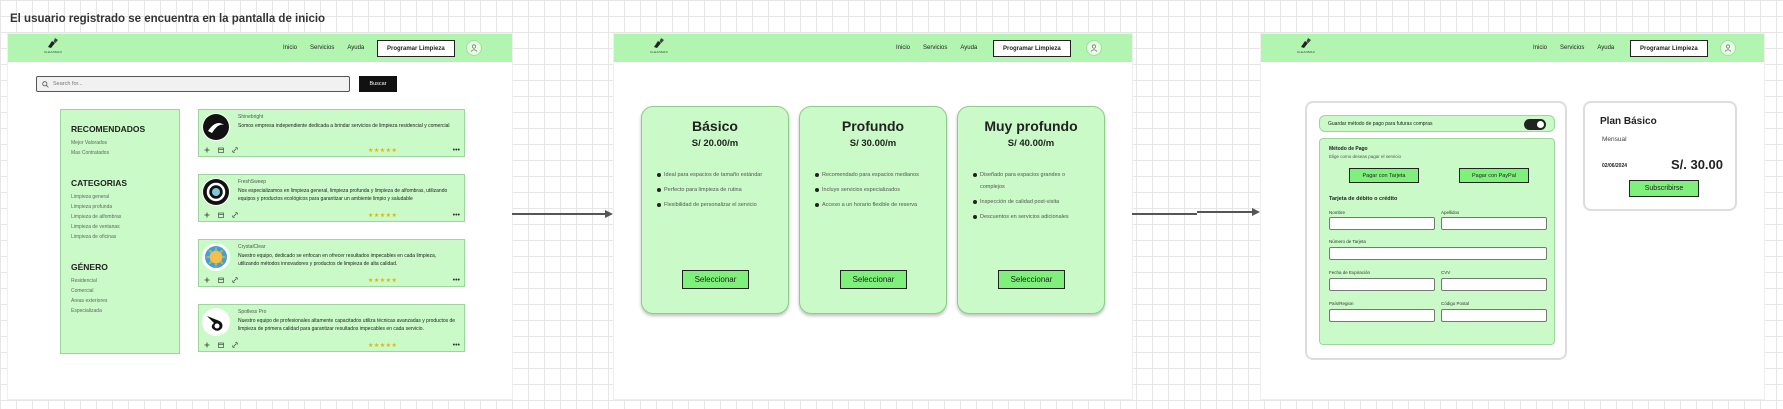  Describe the element at coordinates (120, 217) in the screenshot. I see `sidebar-item-limpieza-alfombras: Limpieza de alfombras` at that location.